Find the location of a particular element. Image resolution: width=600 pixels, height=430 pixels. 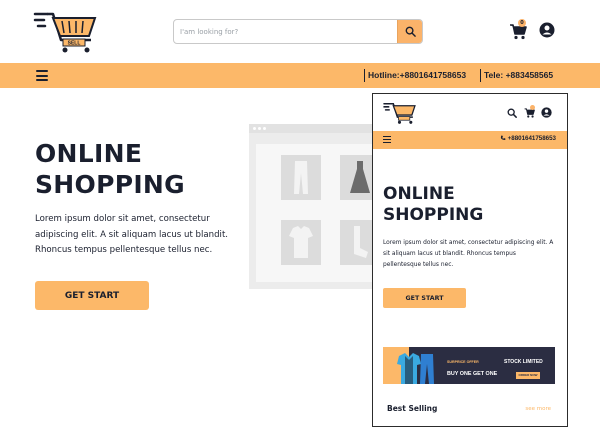

search-bar is located at coordinates (298, 31).